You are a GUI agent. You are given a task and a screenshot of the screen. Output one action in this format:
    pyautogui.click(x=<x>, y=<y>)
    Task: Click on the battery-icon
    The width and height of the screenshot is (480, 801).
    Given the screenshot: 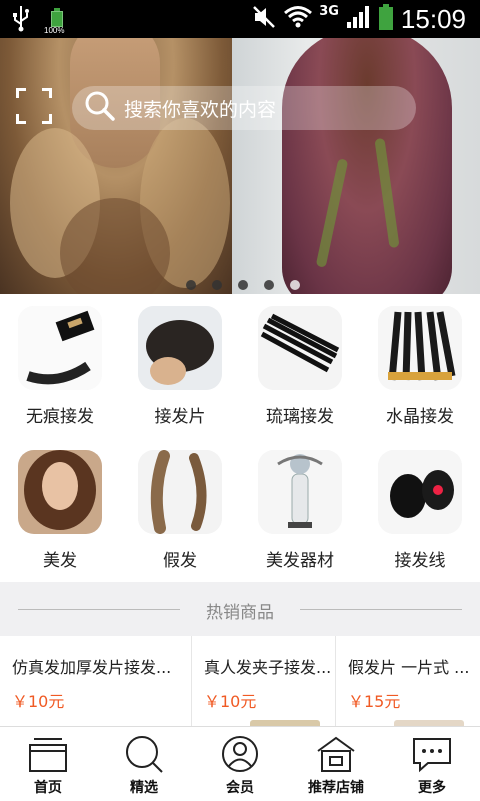 What is the action you would take?
    pyautogui.click(x=386, y=19)
    